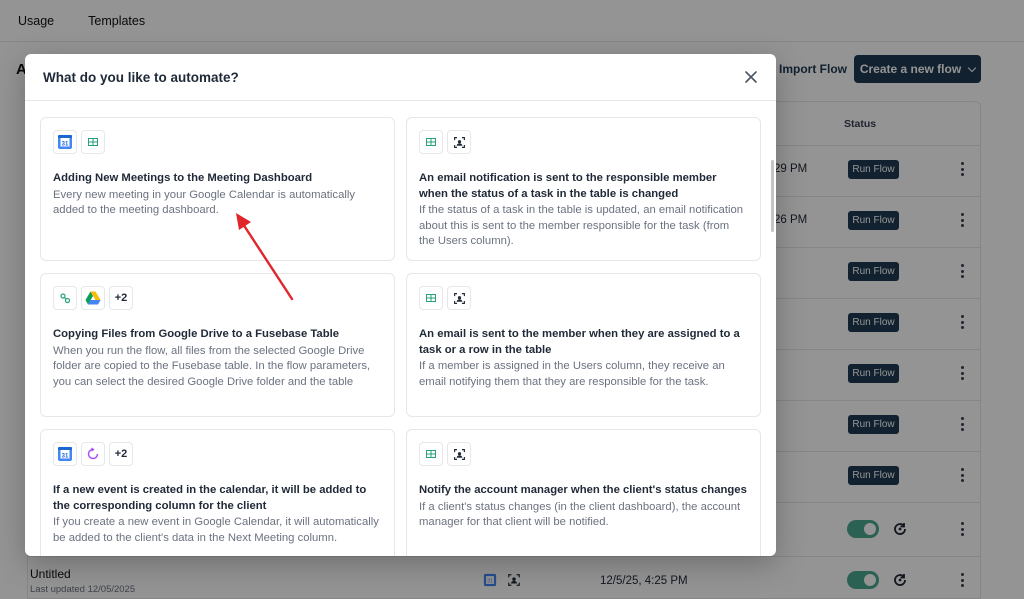 This screenshot has height=599, width=1024. I want to click on modal-header: What do you like to automate?, so click(400, 77).